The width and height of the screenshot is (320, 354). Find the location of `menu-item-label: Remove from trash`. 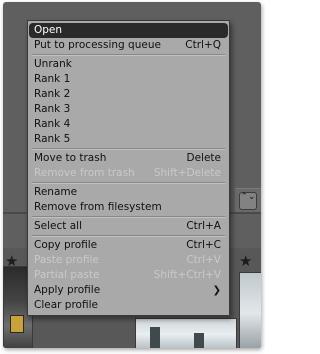

menu-item-label: Remove from trash is located at coordinates (84, 173).